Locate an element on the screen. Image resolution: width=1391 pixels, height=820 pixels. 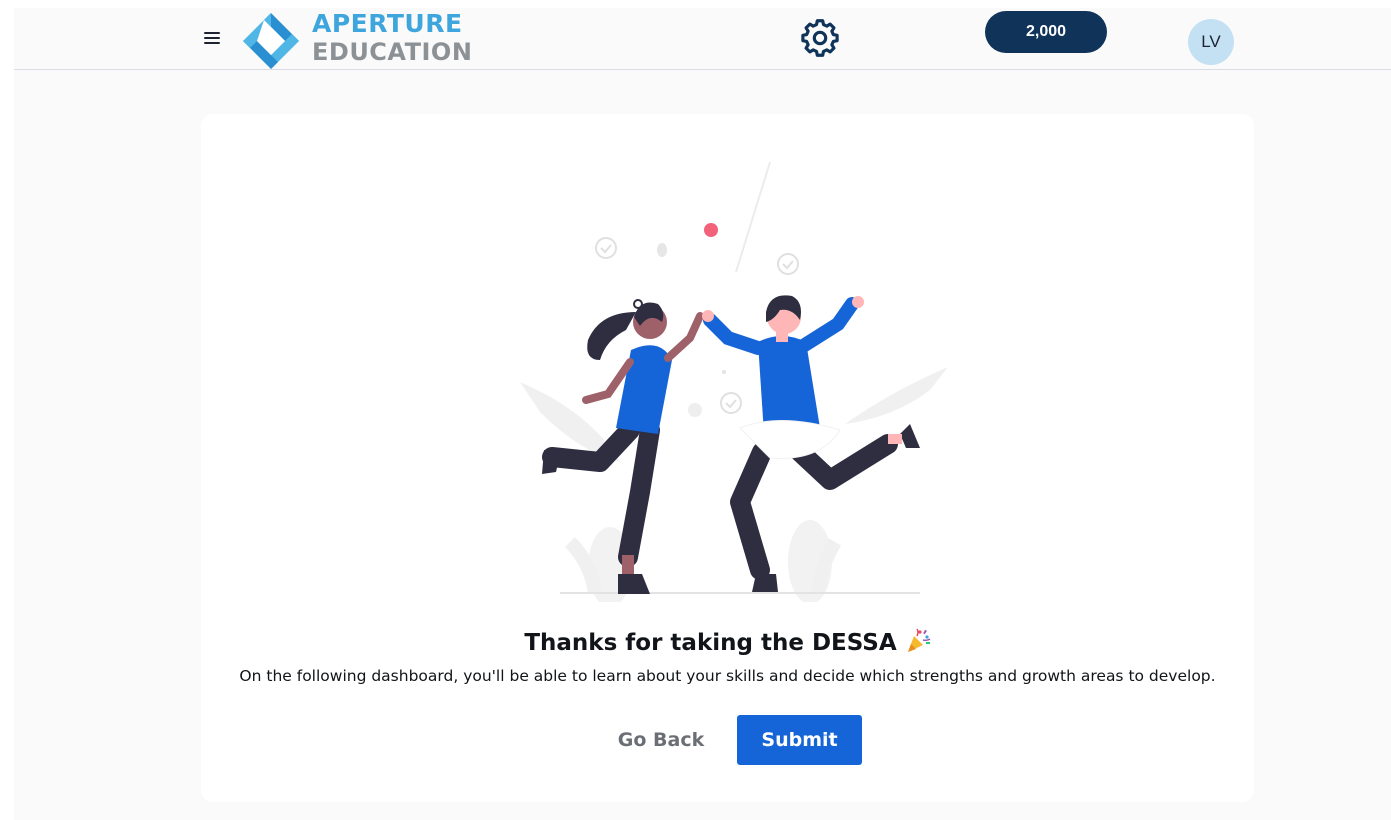
logo-text-education: EDUCATION is located at coordinates (392, 52).